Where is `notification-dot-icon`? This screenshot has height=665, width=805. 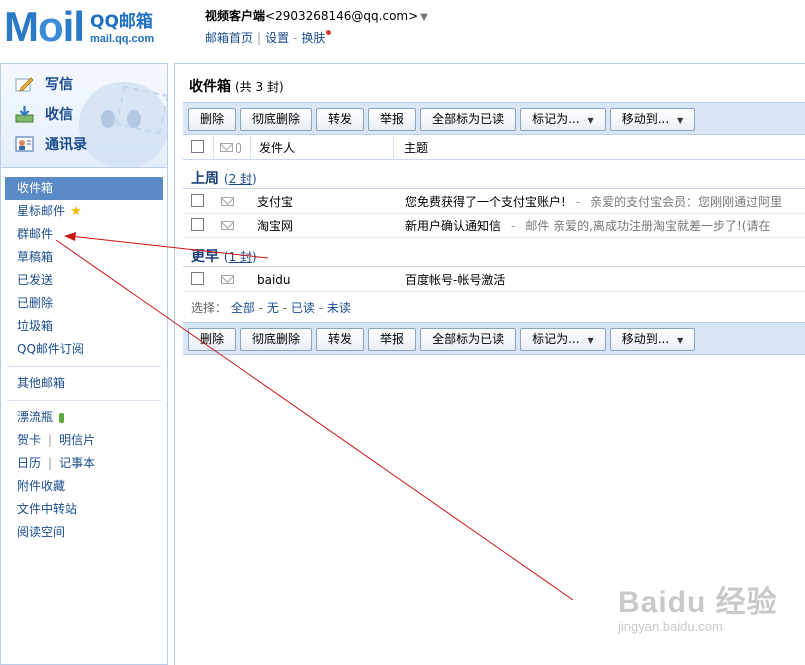
notification-dot-icon is located at coordinates (329, 32).